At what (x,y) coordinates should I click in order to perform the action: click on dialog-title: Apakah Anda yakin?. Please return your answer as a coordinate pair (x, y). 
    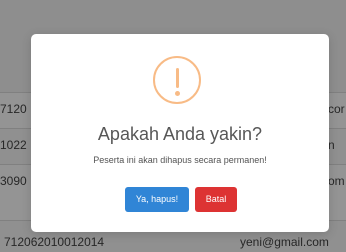
    Looking at the image, I should click on (180, 134).